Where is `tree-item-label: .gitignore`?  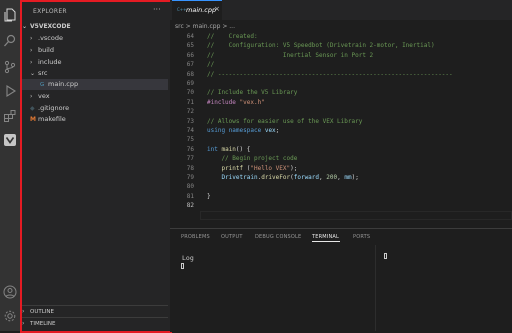 tree-item-label: .gitignore is located at coordinates (54, 108).